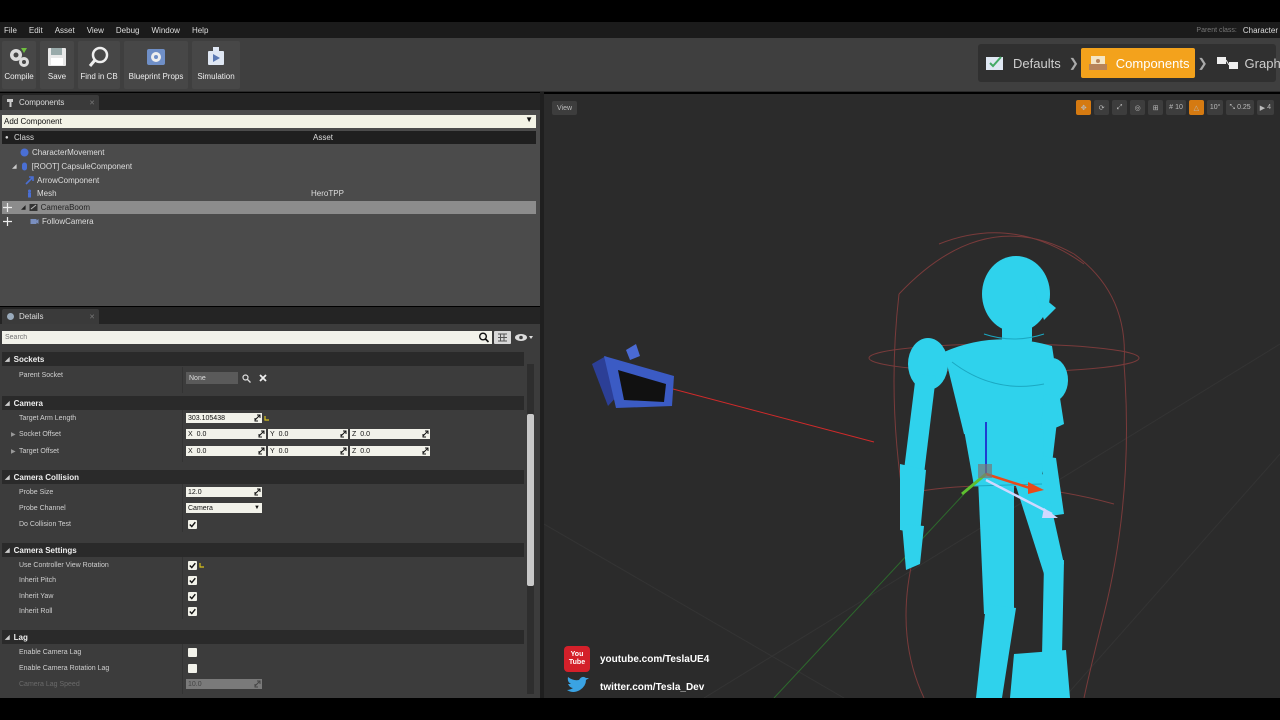 The height and width of the screenshot is (720, 1280). Describe the element at coordinates (19, 65) in the screenshot. I see `compile-button: Compile` at that location.